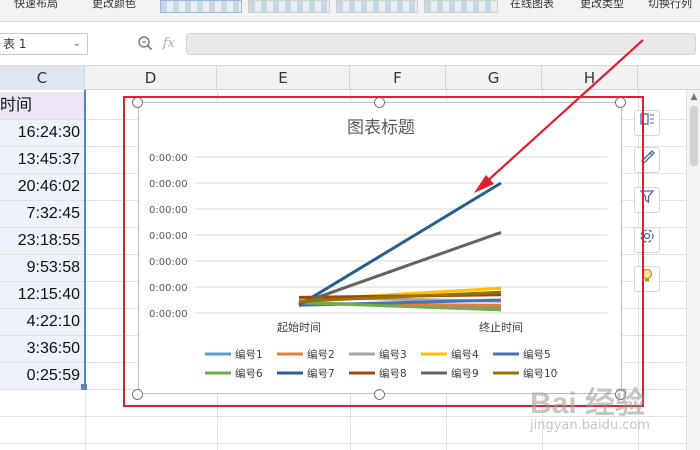  I want to click on watermark-brand: Bai 经验, so click(588, 403).